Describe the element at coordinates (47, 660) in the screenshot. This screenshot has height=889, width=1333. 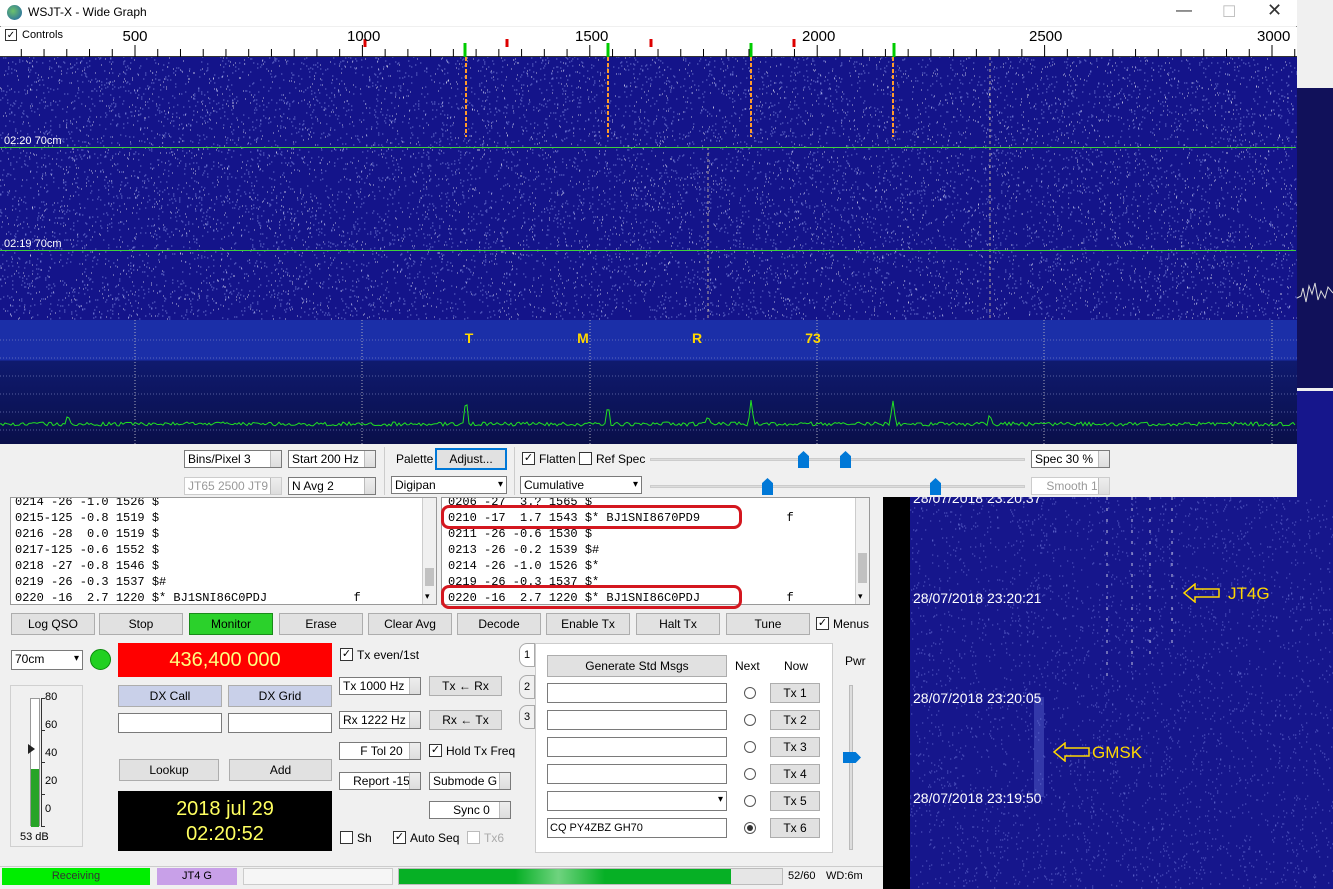
I see `band-select: 70cm` at that location.